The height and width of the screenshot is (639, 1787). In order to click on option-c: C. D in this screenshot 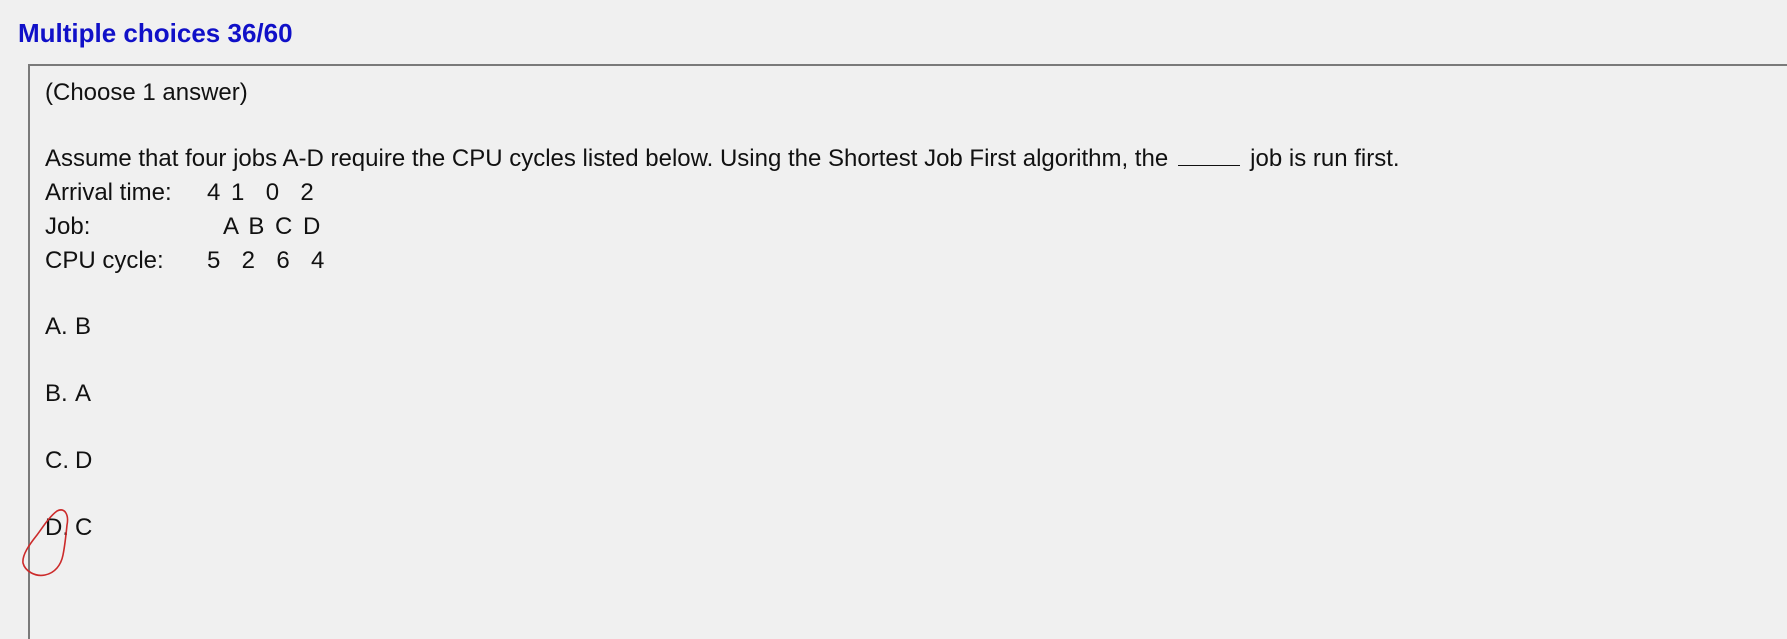, I will do `click(722, 461)`.